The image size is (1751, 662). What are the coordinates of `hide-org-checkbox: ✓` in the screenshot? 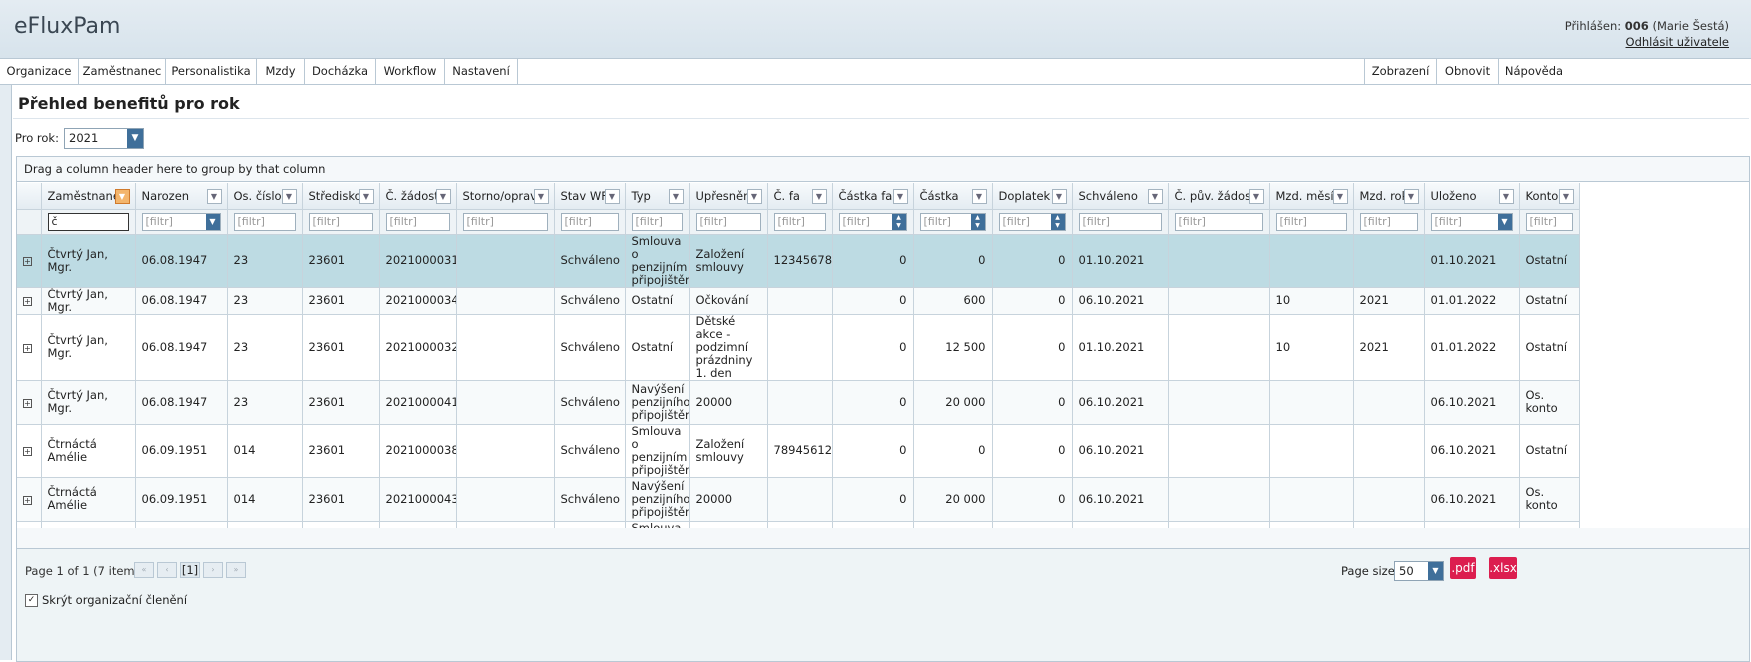 It's located at (31, 600).